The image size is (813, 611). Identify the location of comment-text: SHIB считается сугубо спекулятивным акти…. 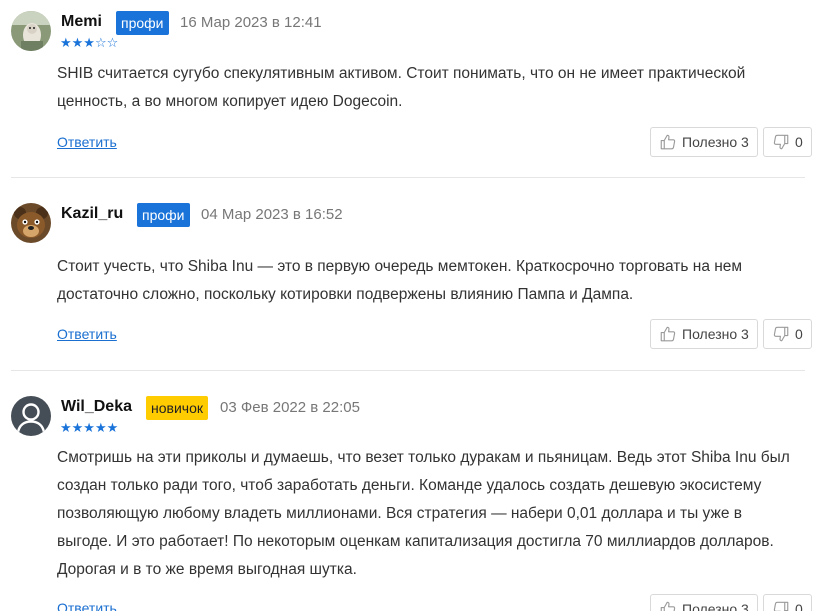
(401, 87).